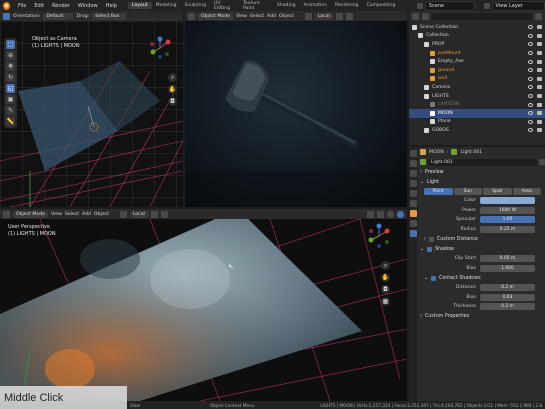 The image size is (545, 409). What do you see at coordinates (10, 88) in the screenshot?
I see `scale-tool-button: ◱` at bounding box center [10, 88].